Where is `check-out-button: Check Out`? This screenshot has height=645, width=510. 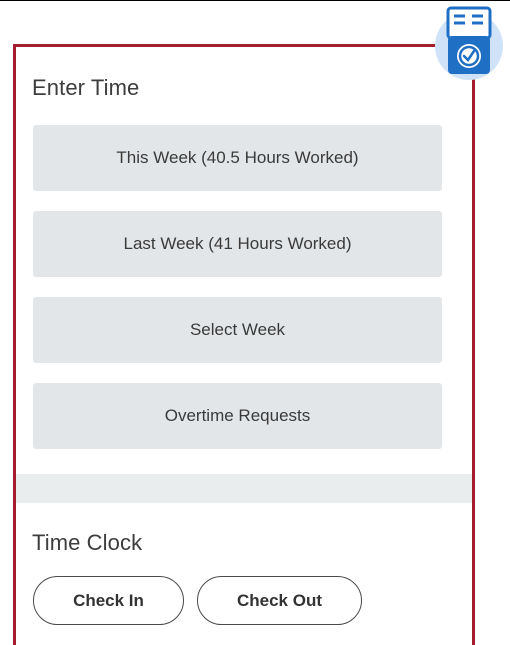 check-out-button: Check Out is located at coordinates (279, 600).